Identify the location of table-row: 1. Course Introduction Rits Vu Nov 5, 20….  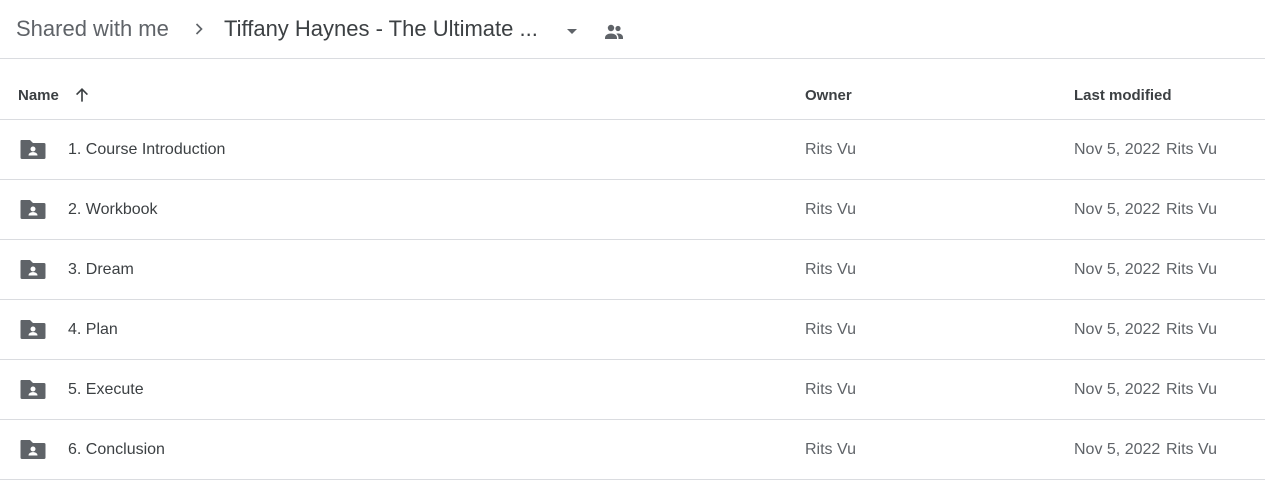
(632, 150).